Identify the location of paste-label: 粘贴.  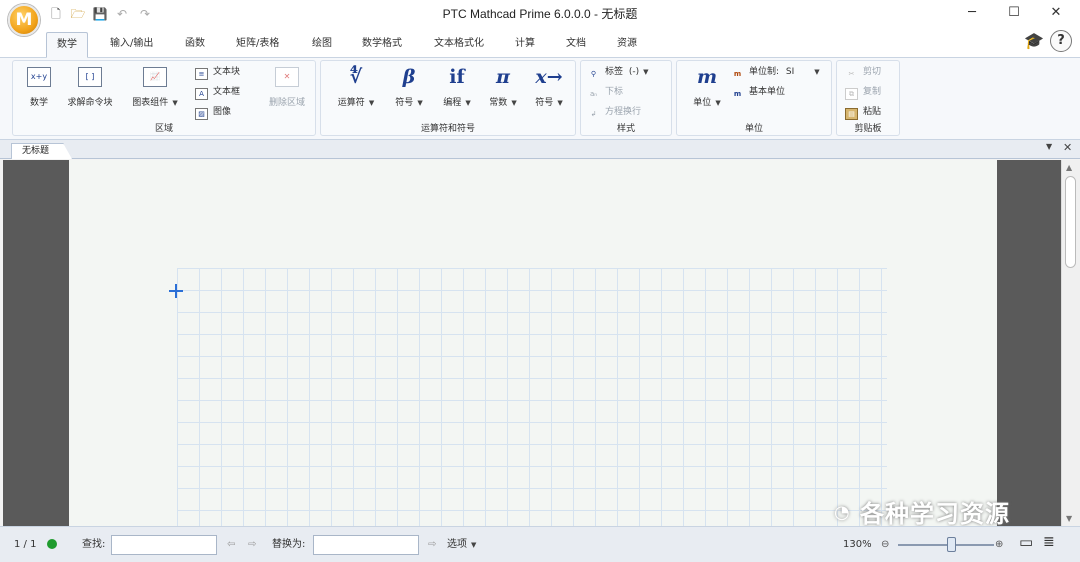
(872, 112).